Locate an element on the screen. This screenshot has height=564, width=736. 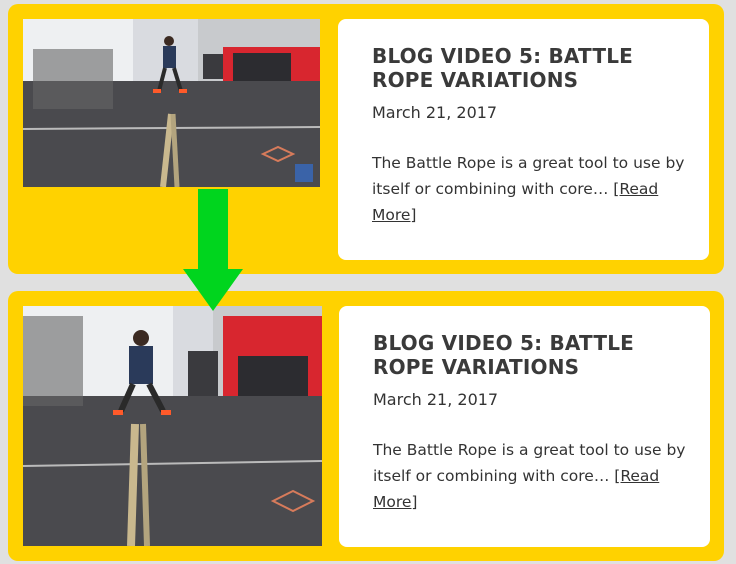
video-thumbnail is located at coordinates (171, 103).